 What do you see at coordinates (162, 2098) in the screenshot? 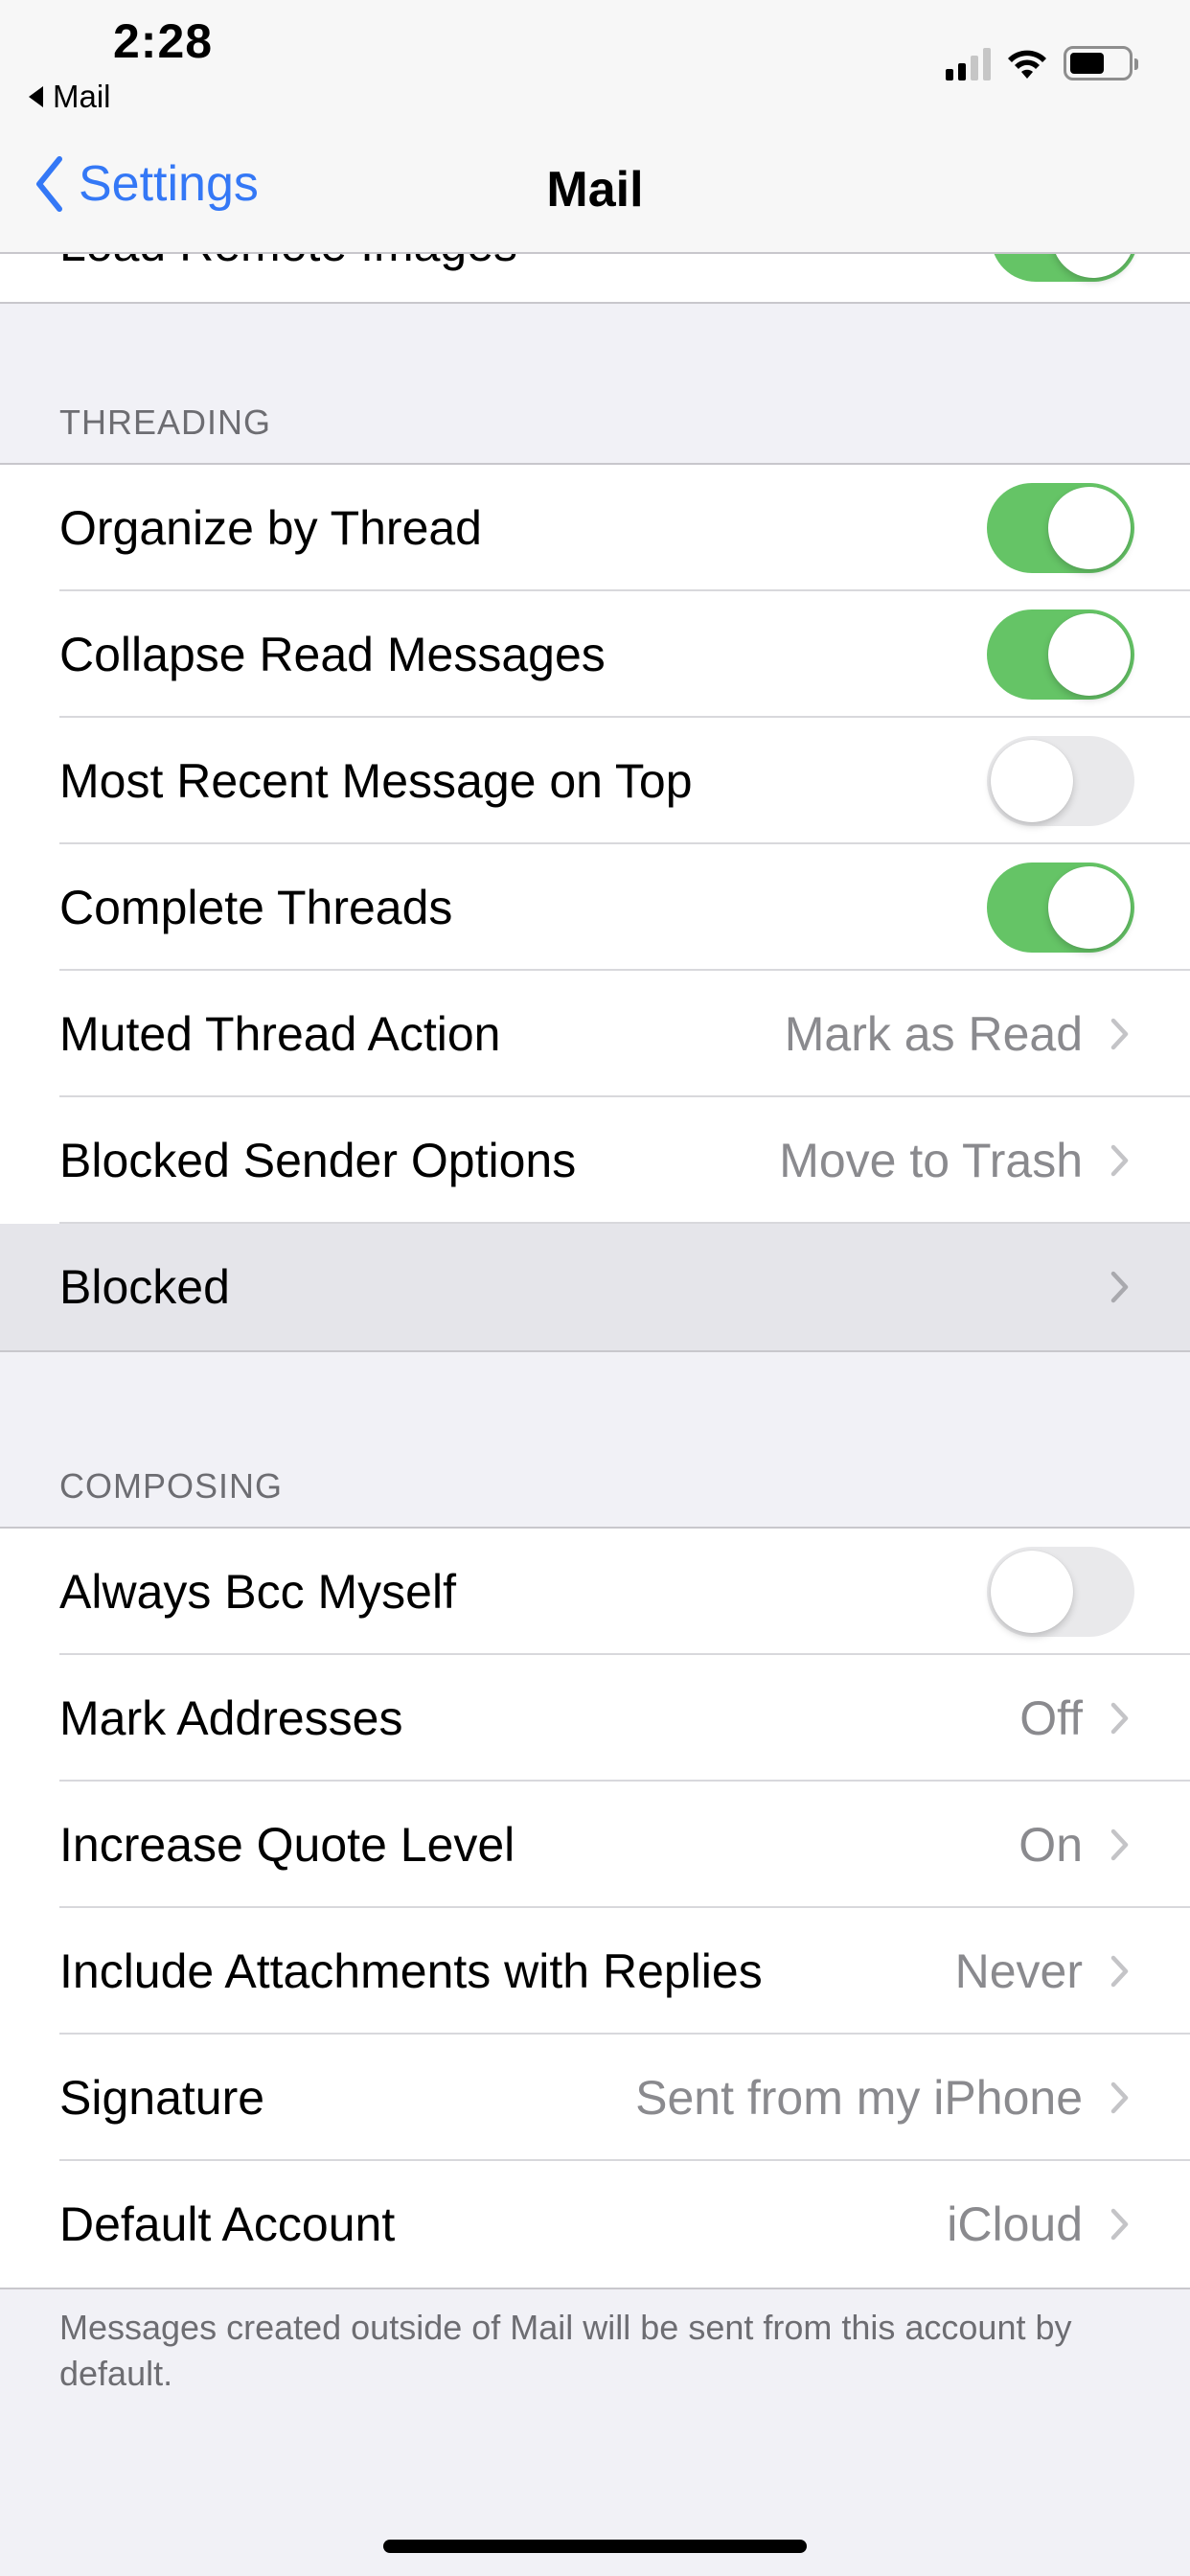
I see `row-label: Signature` at bounding box center [162, 2098].